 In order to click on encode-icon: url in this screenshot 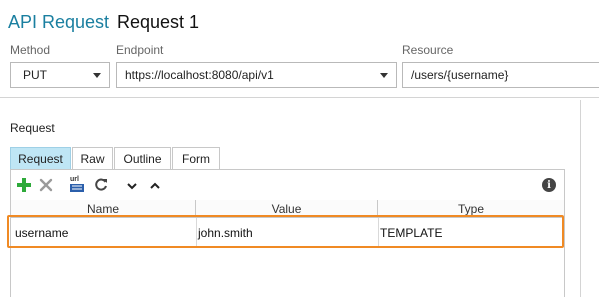, I will do `click(78, 185)`.